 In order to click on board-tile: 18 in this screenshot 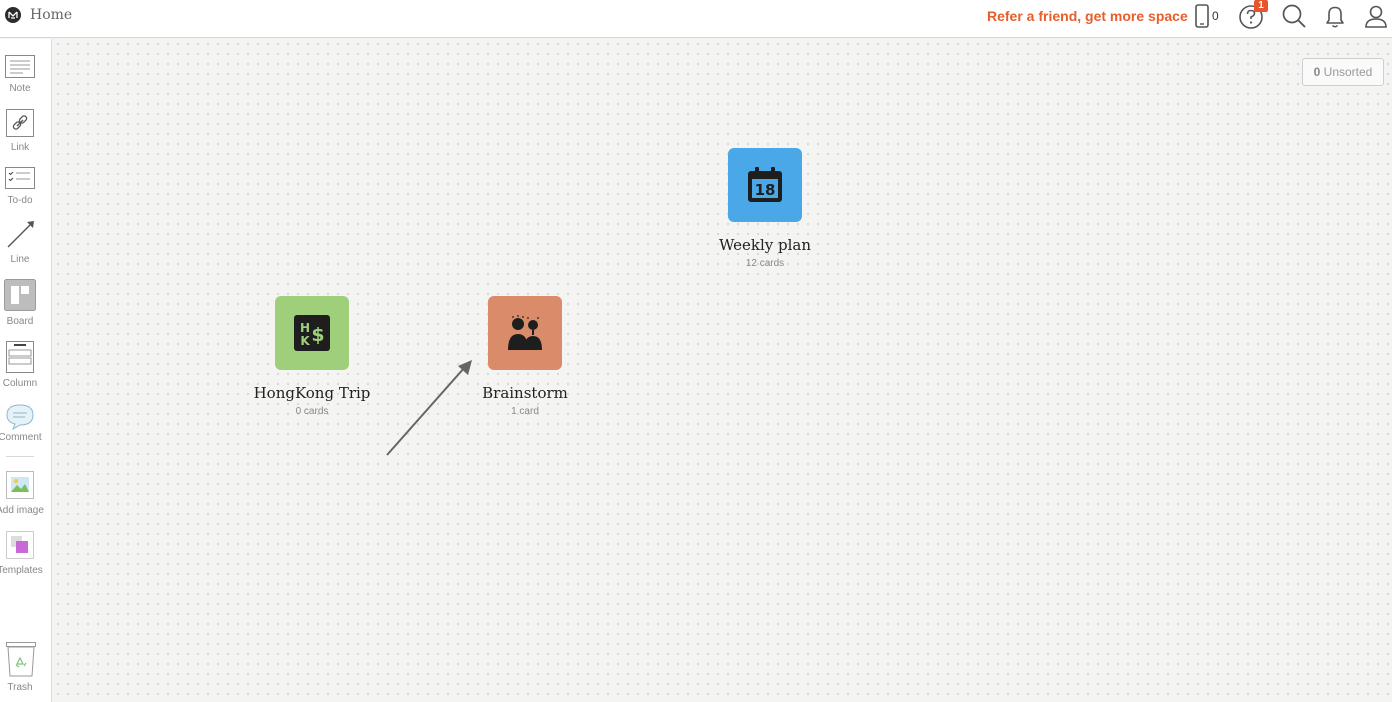, I will do `click(765, 185)`.